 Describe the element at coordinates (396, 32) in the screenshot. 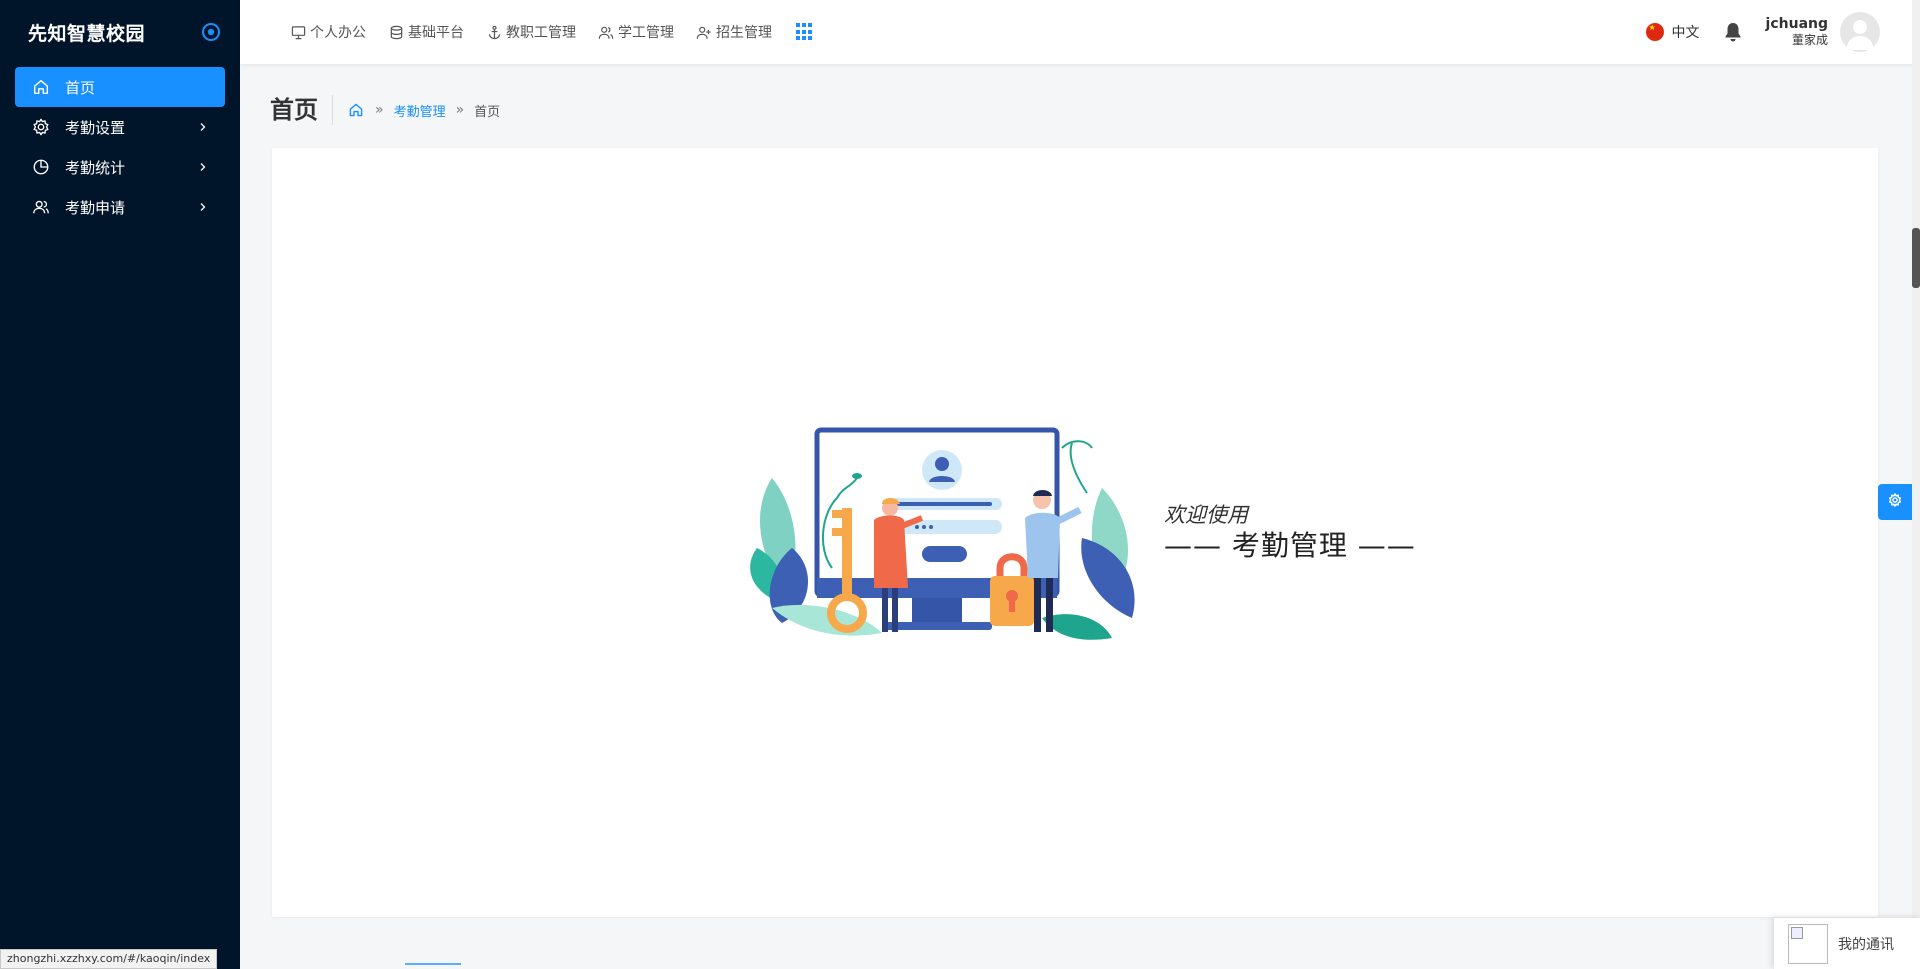

I see `database-icon` at that location.